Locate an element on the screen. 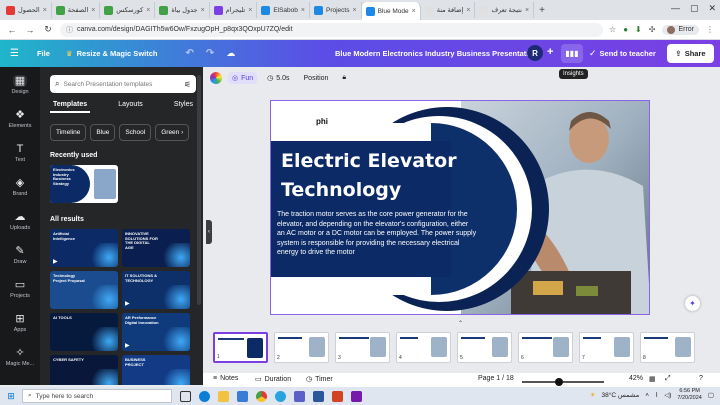  browser-menu-icon: ⋮ is located at coordinates (710, 29).